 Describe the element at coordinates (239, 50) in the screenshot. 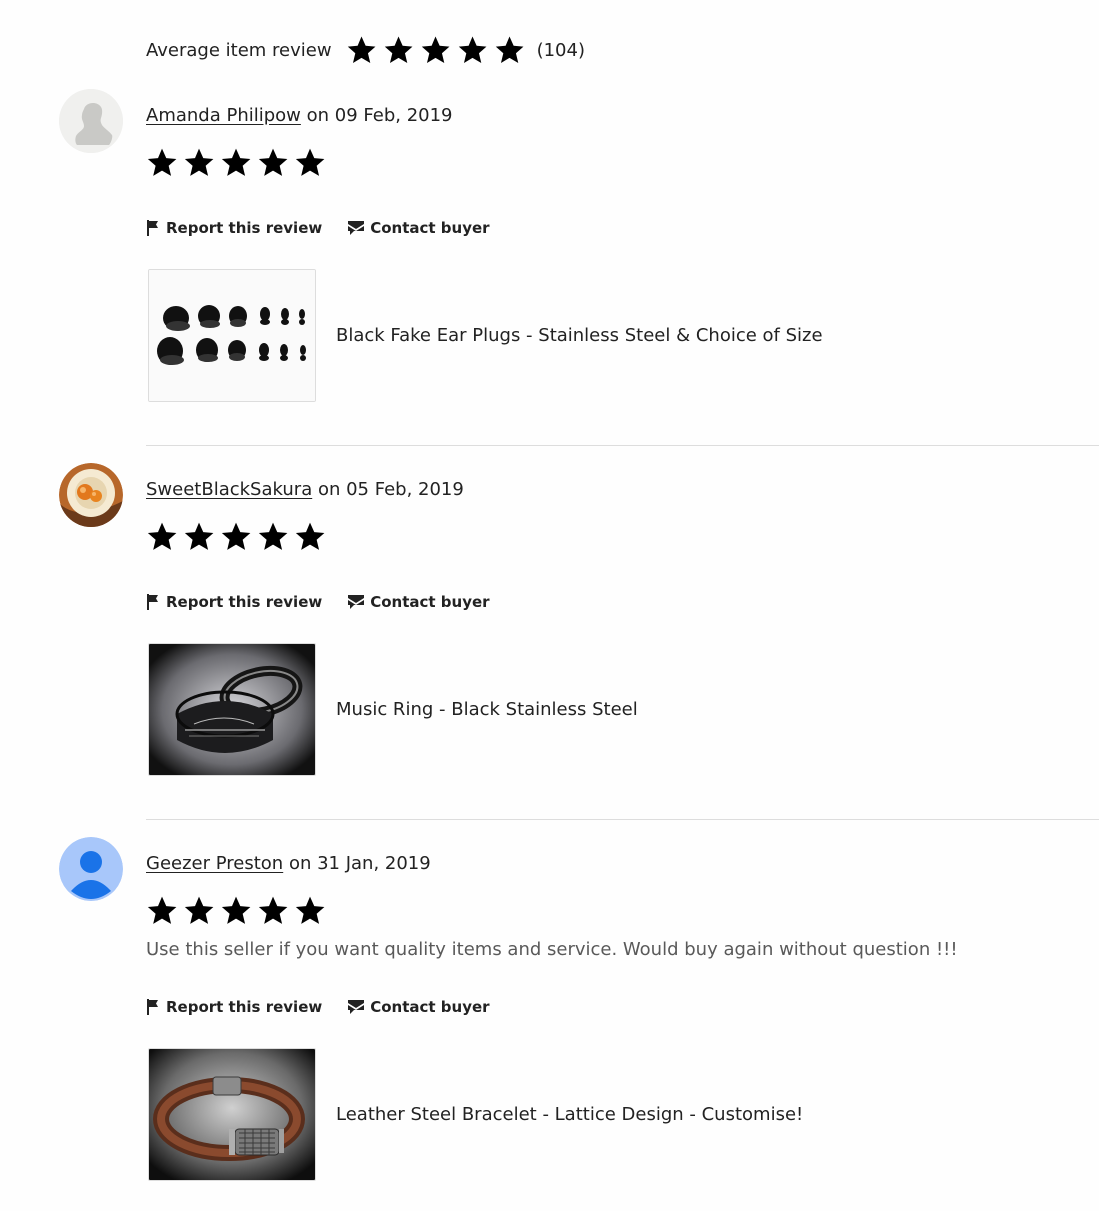

I see `average-review-label: Average item review` at that location.